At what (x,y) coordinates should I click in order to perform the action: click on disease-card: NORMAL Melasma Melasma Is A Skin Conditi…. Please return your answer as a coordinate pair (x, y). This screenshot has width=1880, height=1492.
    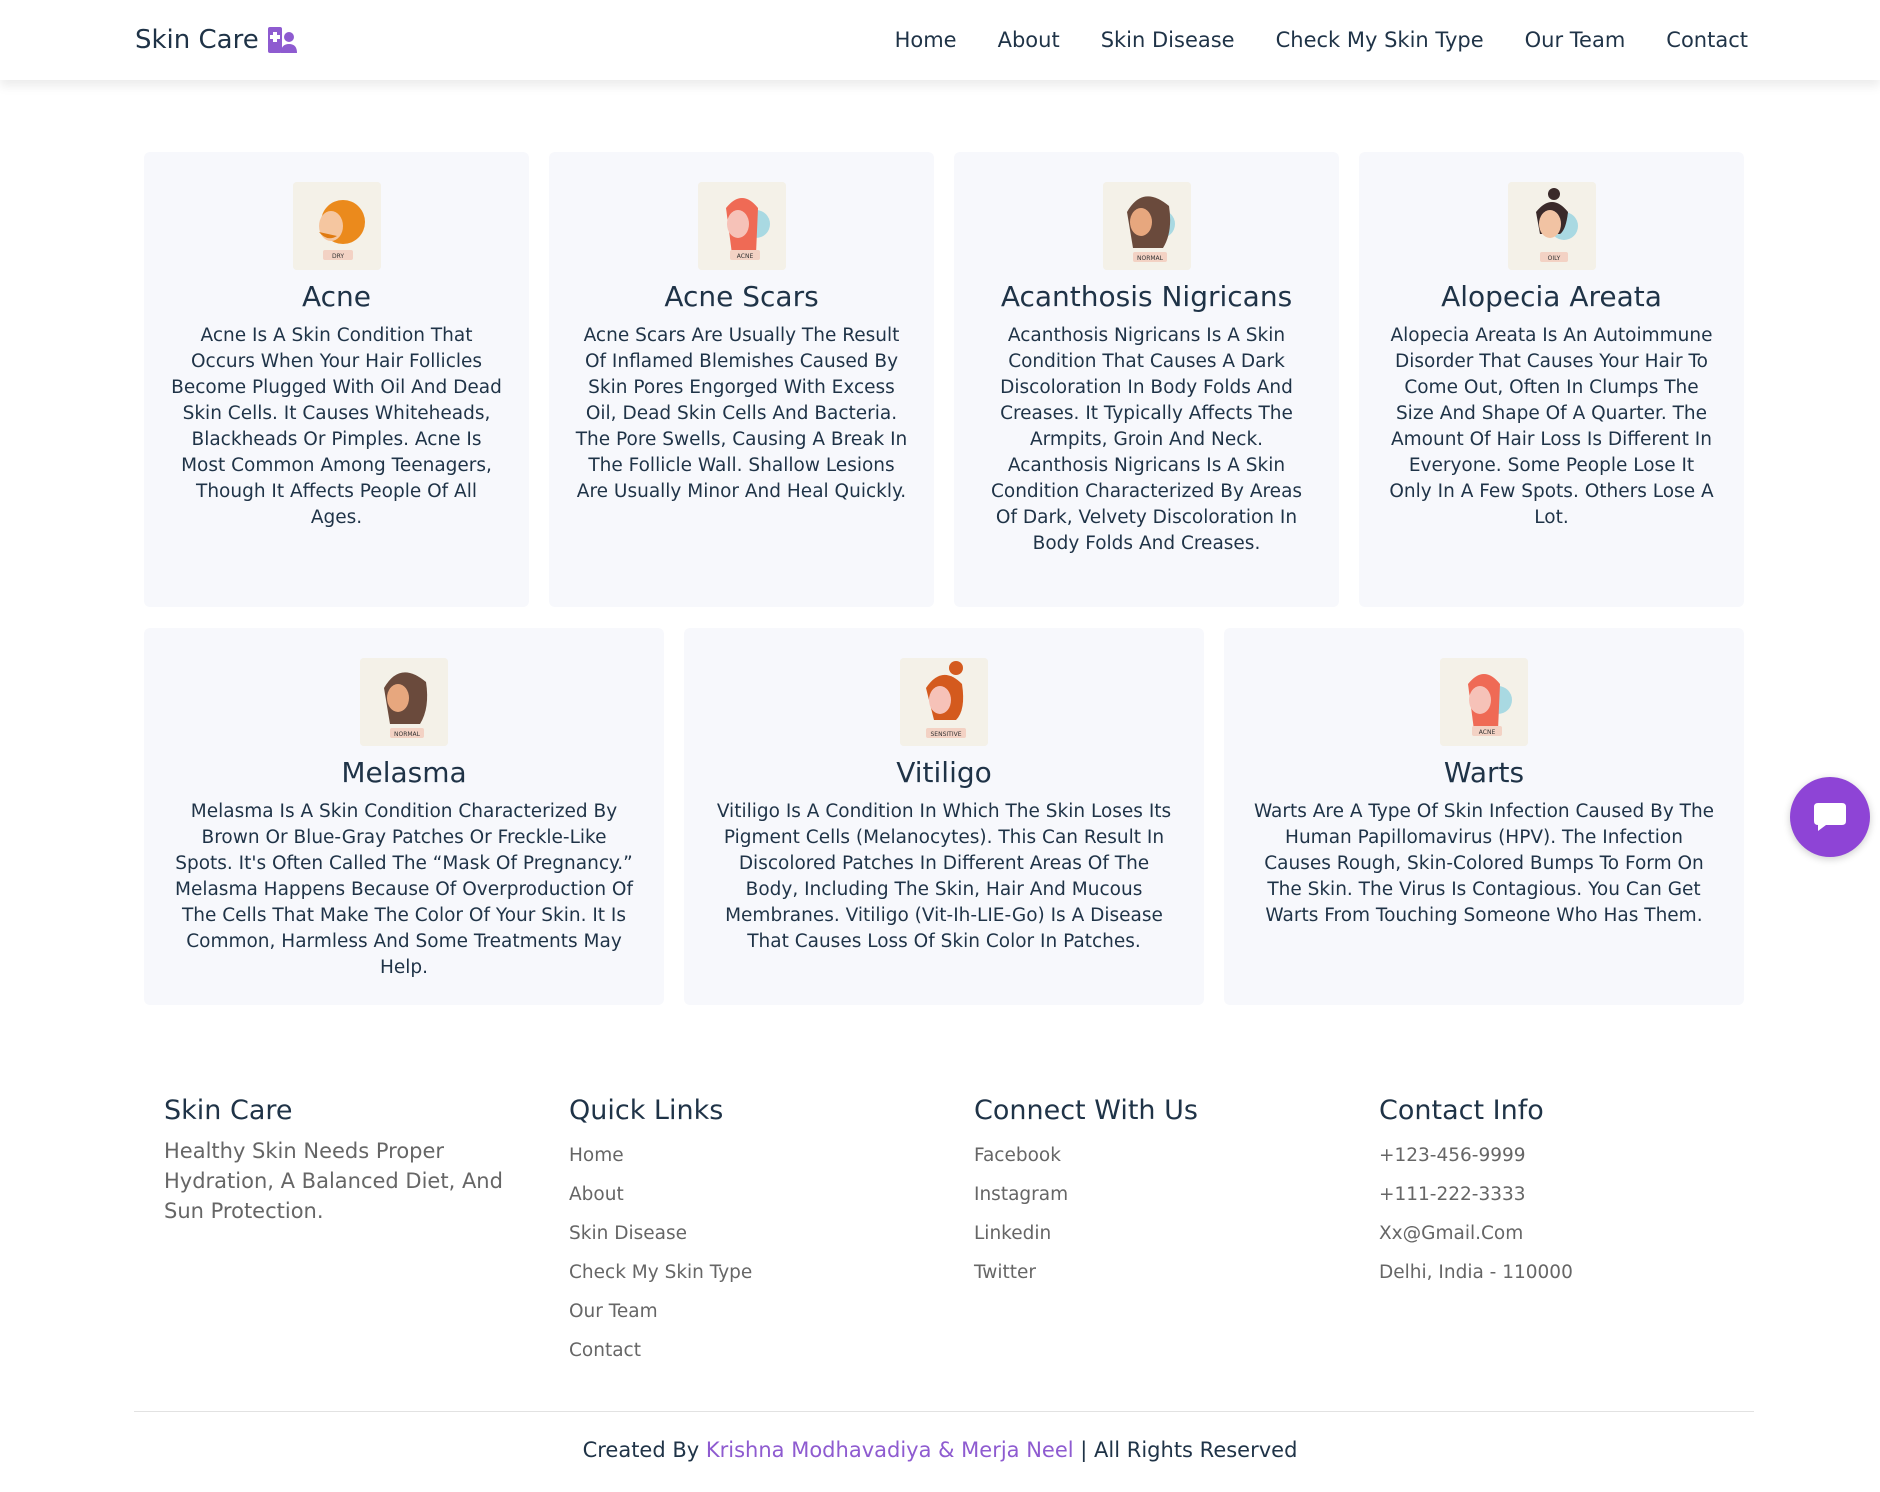
    Looking at the image, I should click on (404, 816).